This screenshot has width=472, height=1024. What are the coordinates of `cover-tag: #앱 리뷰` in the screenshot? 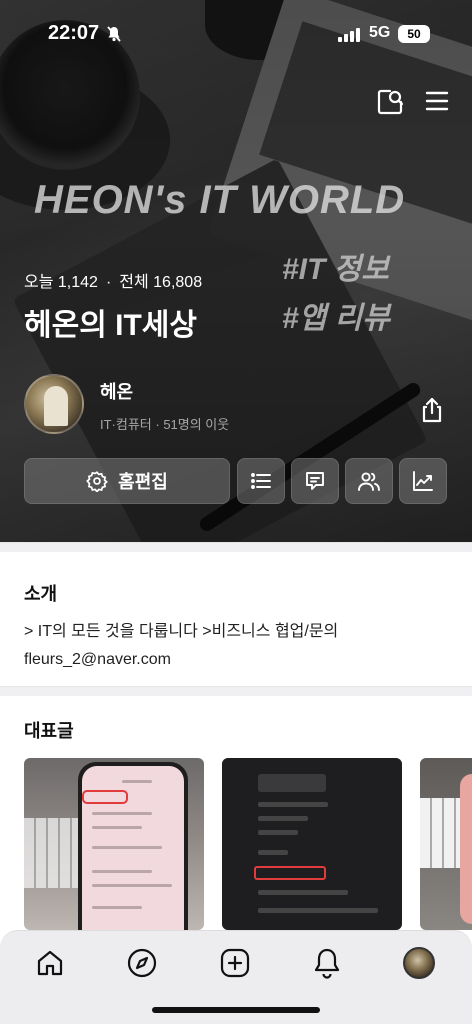 It's located at (336, 318).